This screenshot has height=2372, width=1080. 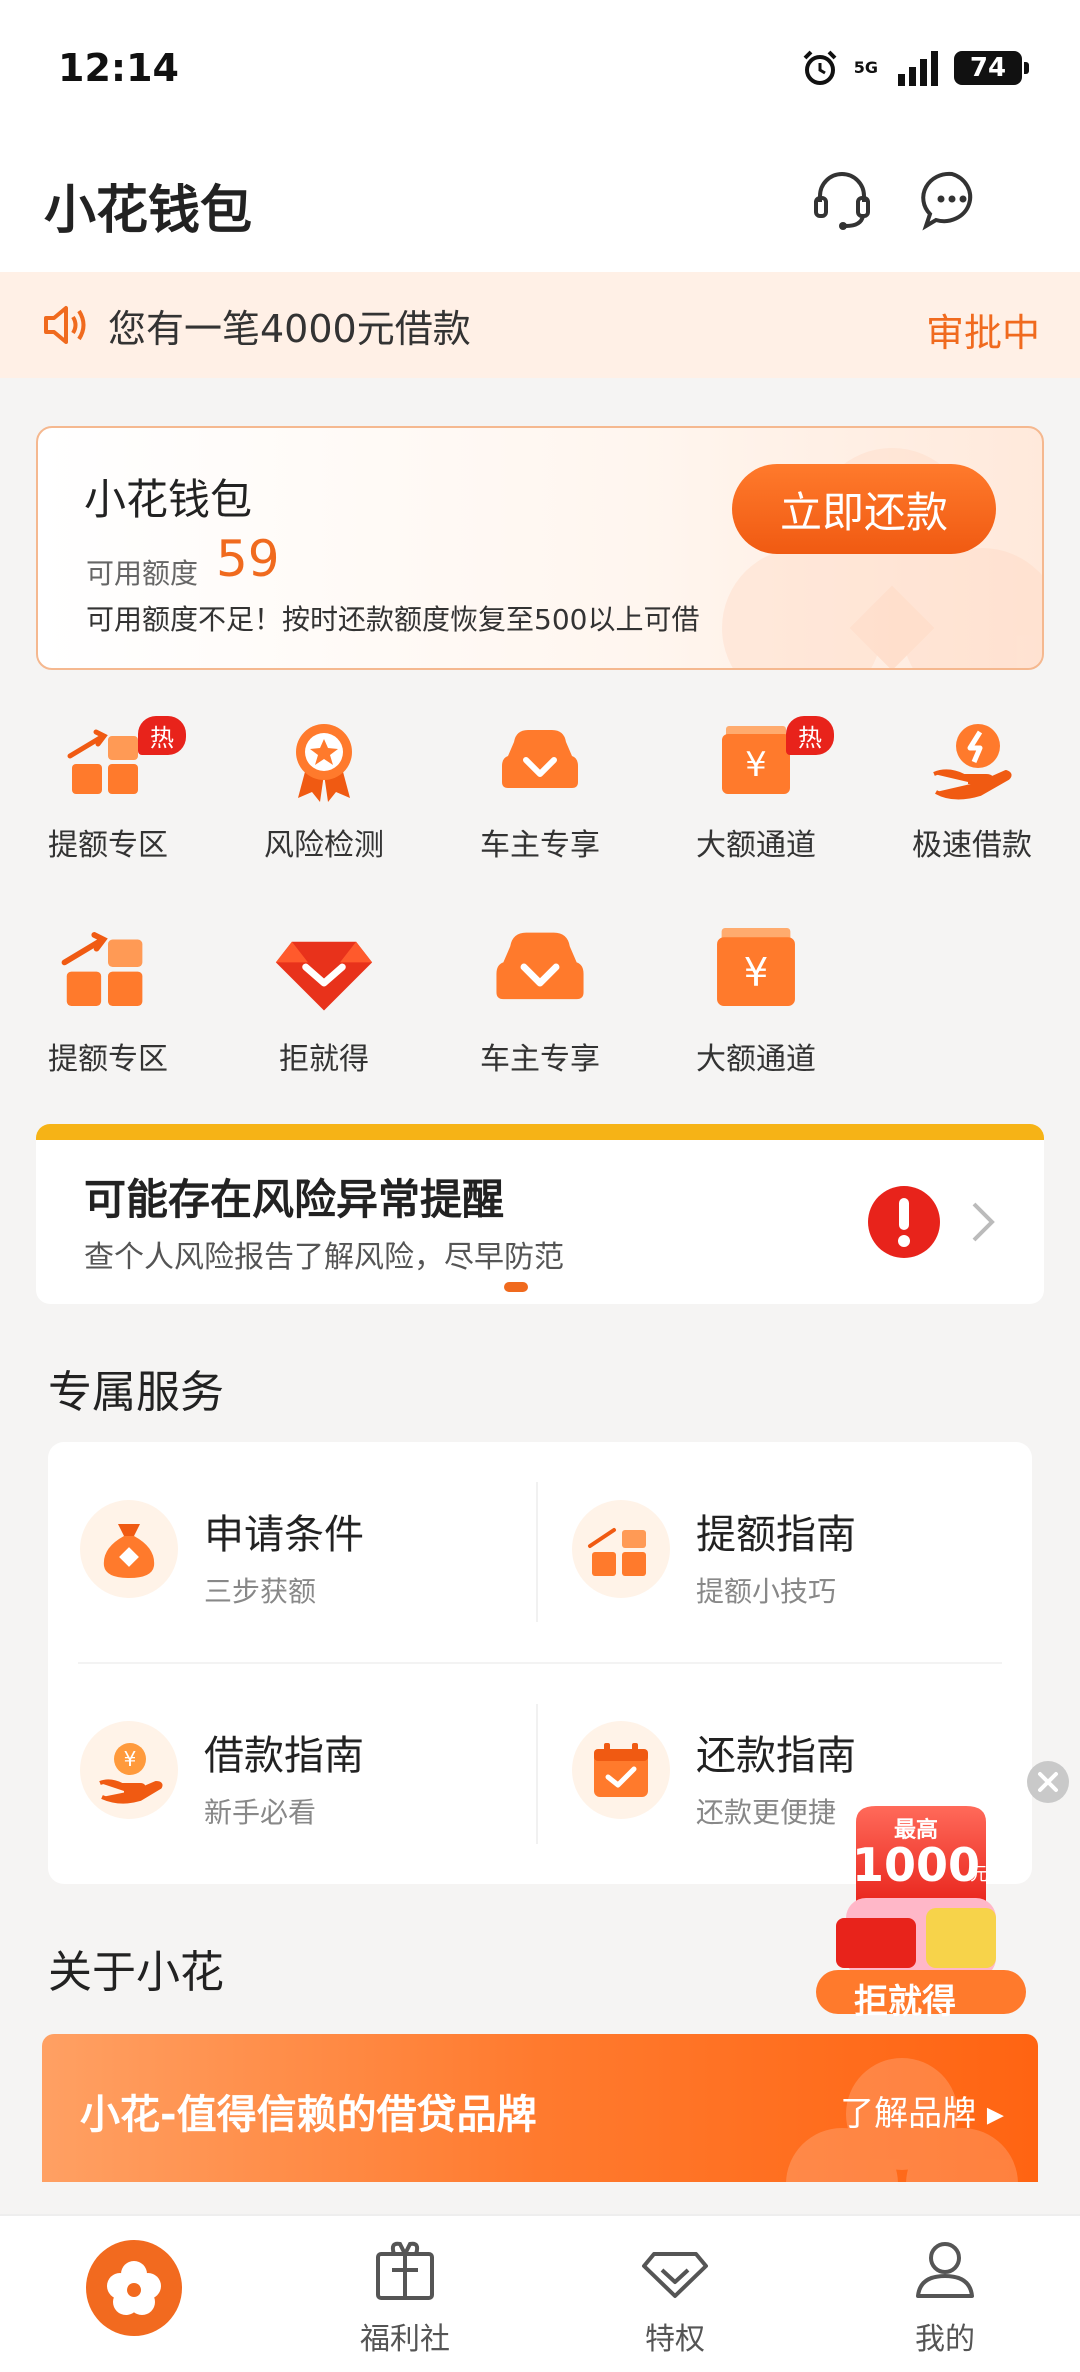 What do you see at coordinates (324, 1257) in the screenshot?
I see `risk-subtitle: 查个人风险报告了解风险，尽早防范` at bounding box center [324, 1257].